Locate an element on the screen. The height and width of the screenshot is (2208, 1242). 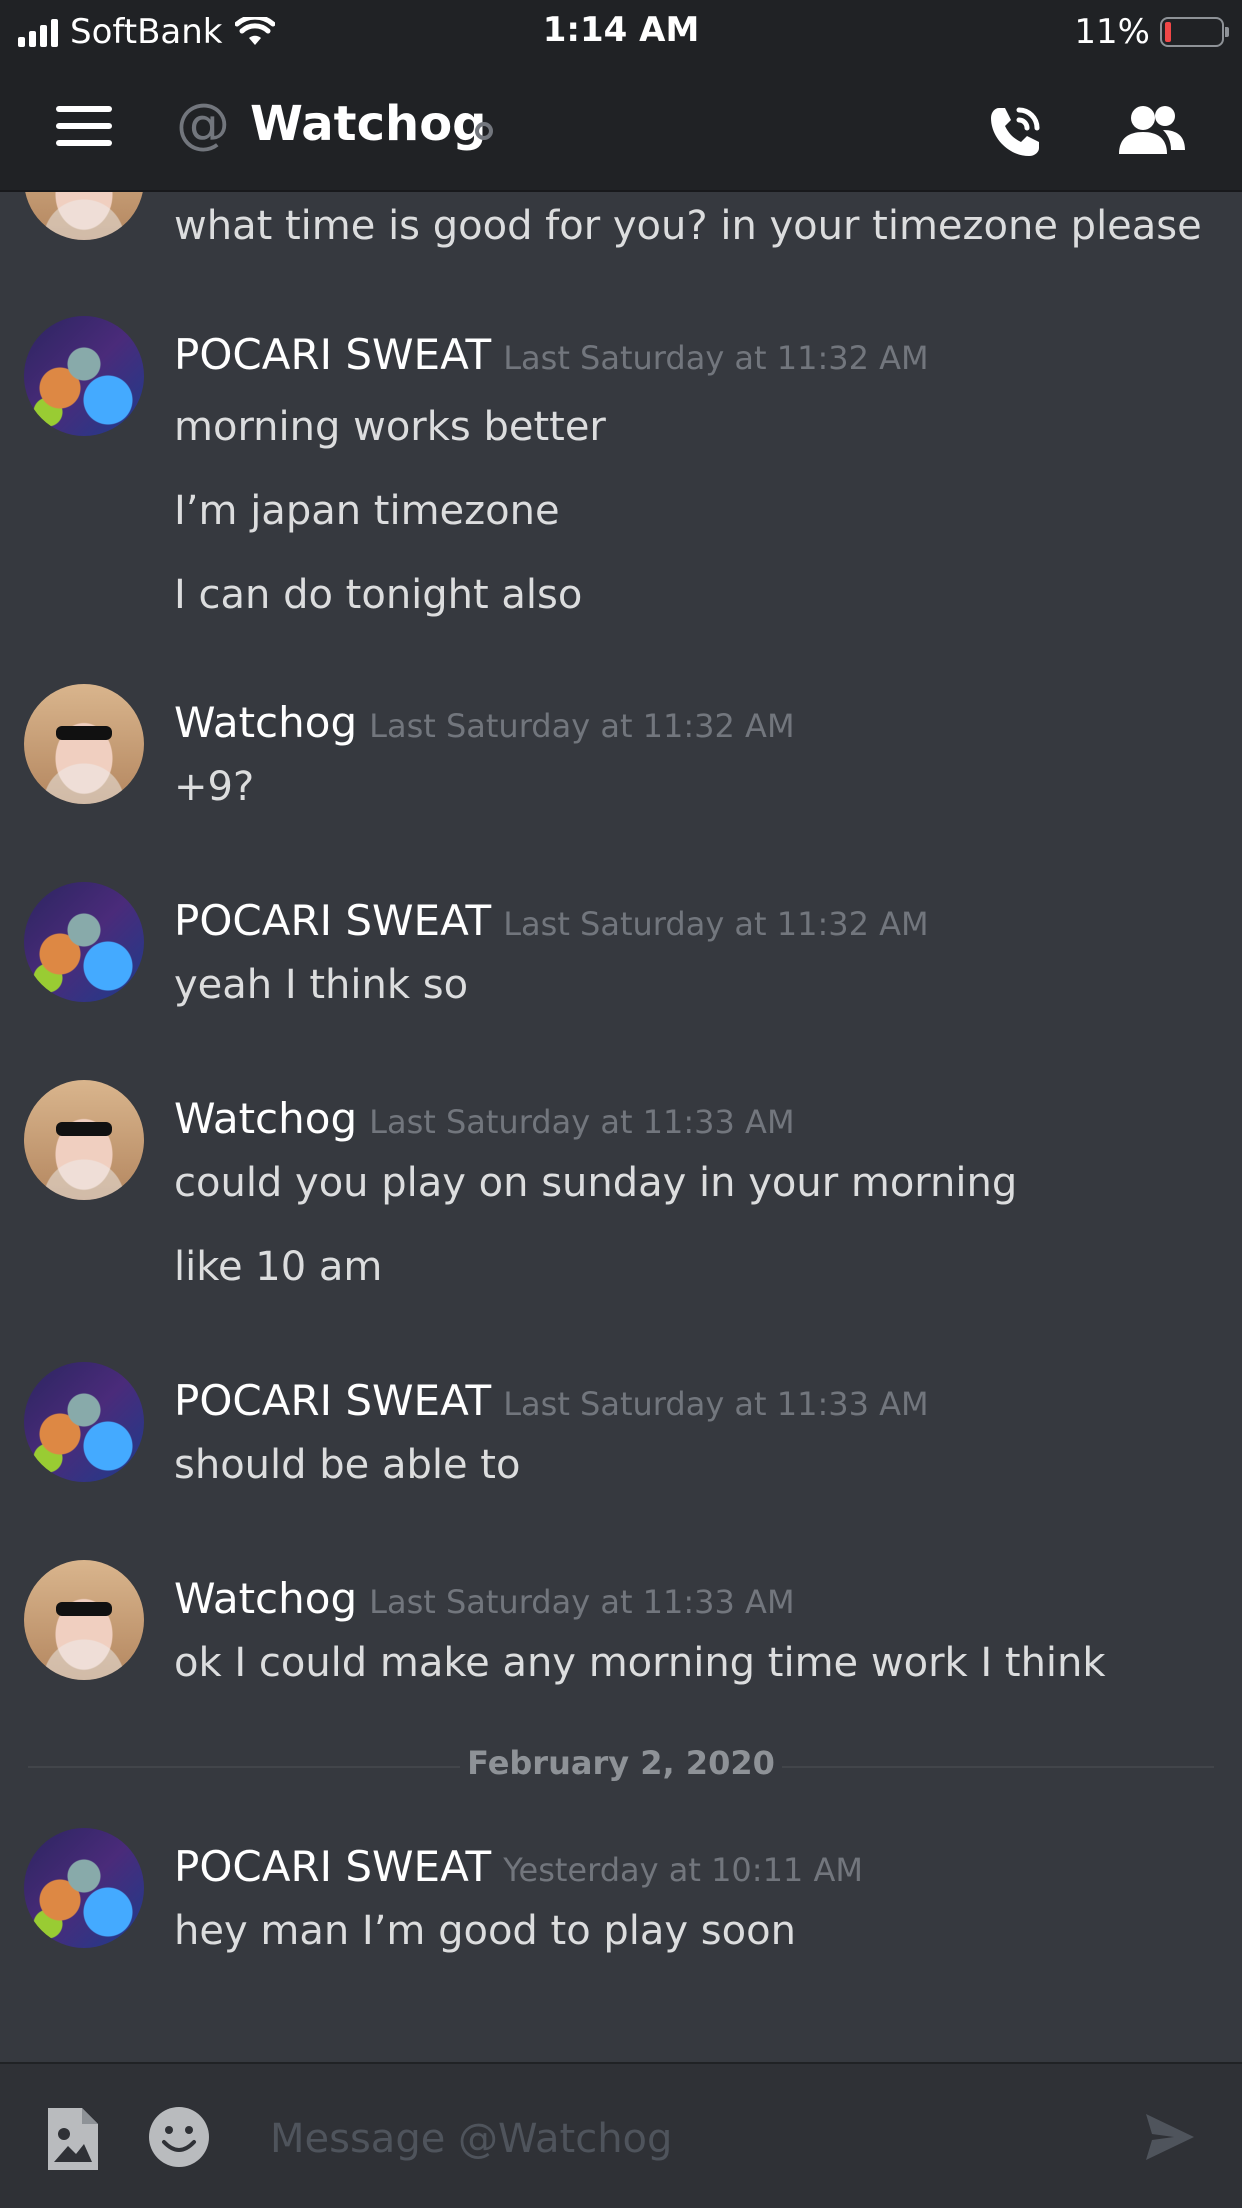
image-upload-icon is located at coordinates (72, 2139).